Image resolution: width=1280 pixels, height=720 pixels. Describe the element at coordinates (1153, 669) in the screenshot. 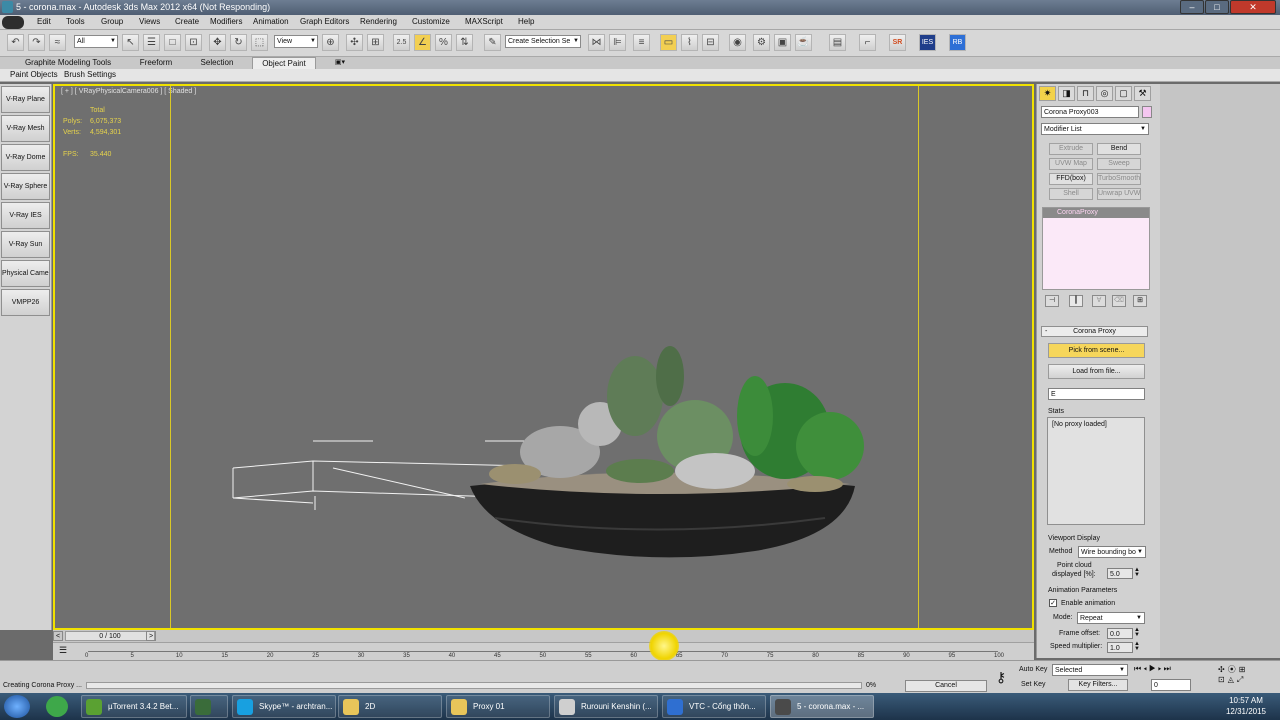

I see `playback-controls-icon: ⏮◂▶▸⏭` at that location.